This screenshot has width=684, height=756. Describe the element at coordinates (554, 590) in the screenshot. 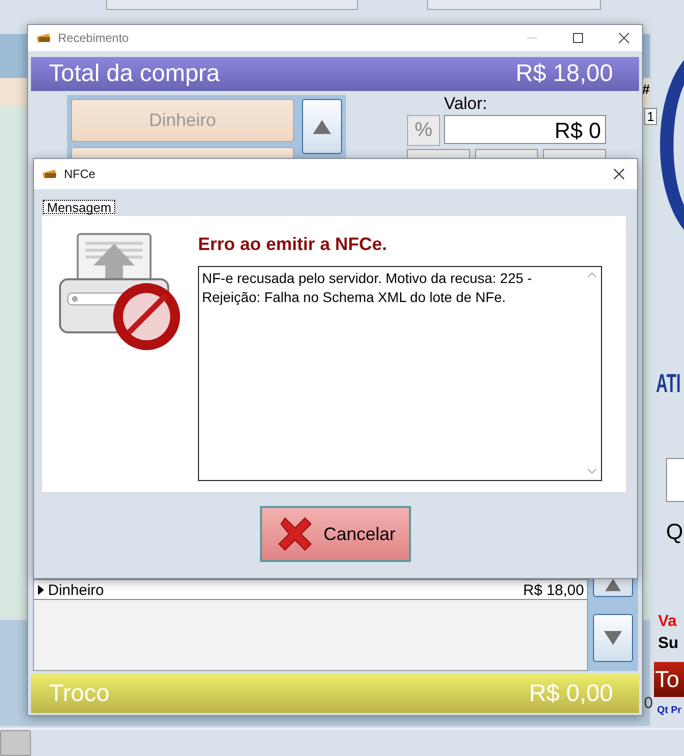

I see `payment-amount: R$ 18,00` at that location.